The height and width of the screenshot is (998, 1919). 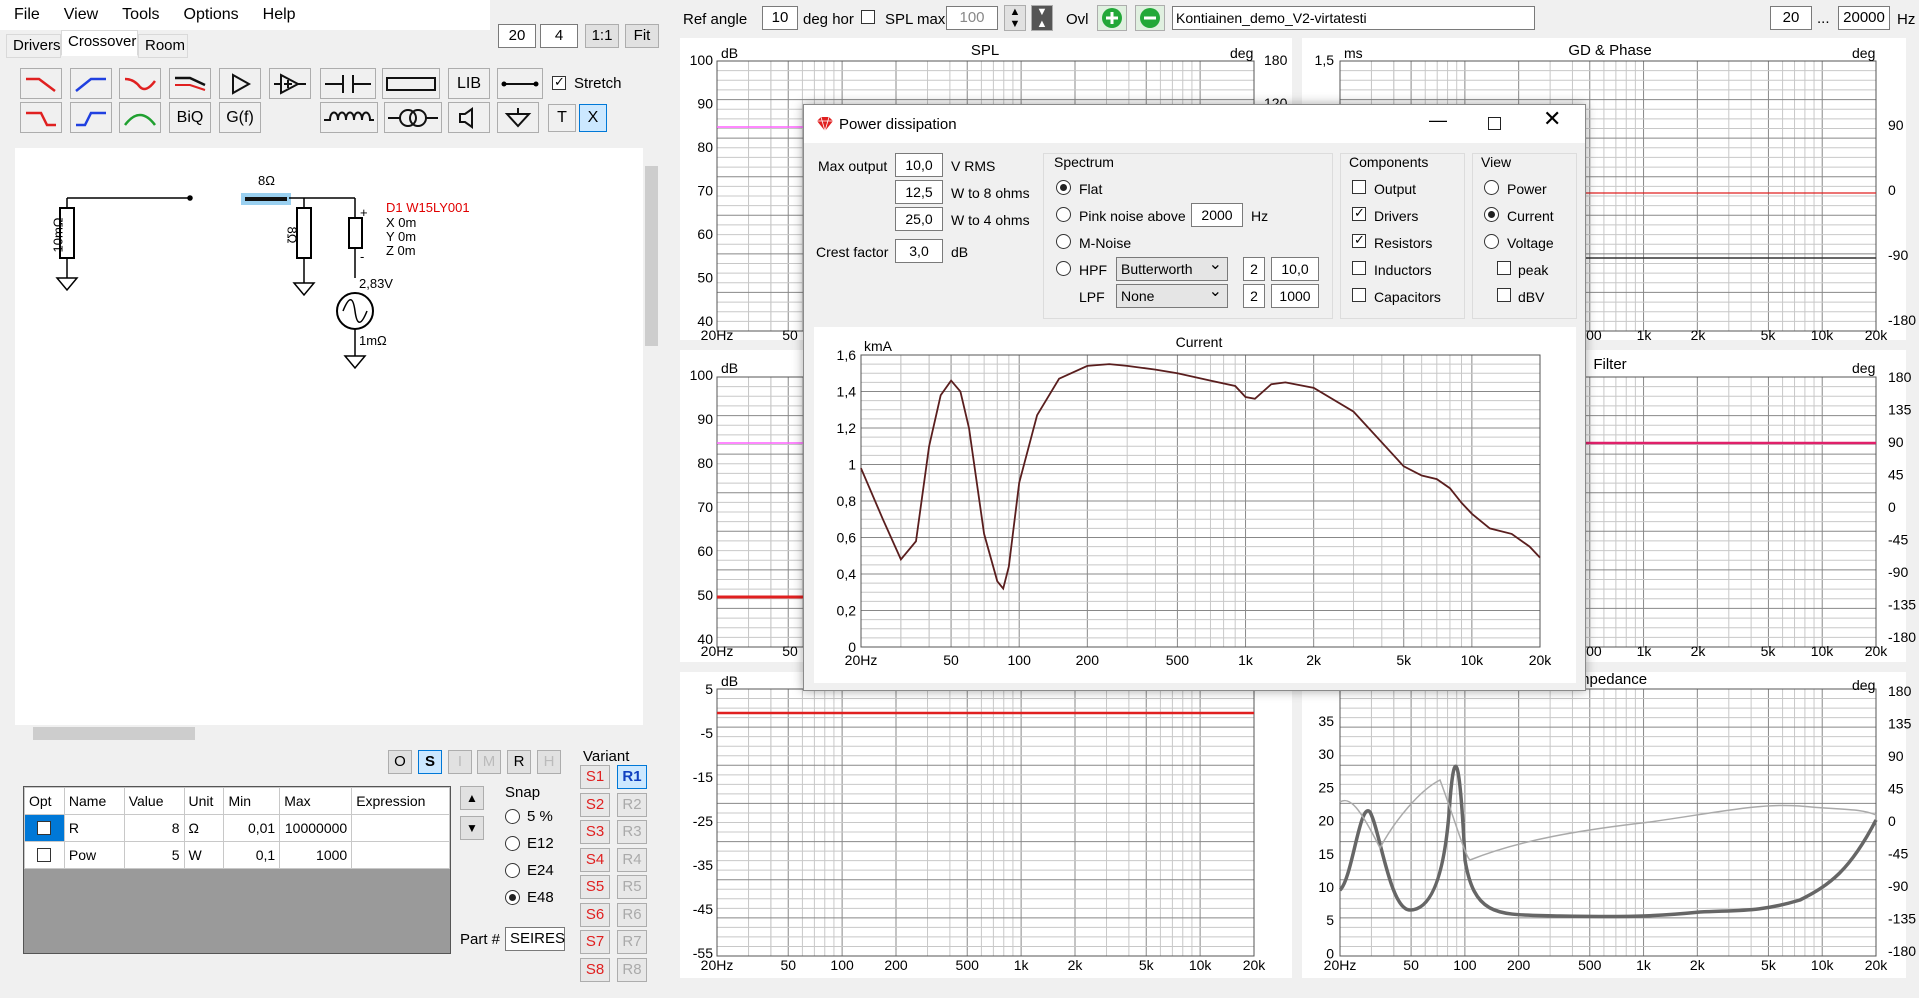 I want to click on bot-xtick: 10k, so click(x=1201, y=965).